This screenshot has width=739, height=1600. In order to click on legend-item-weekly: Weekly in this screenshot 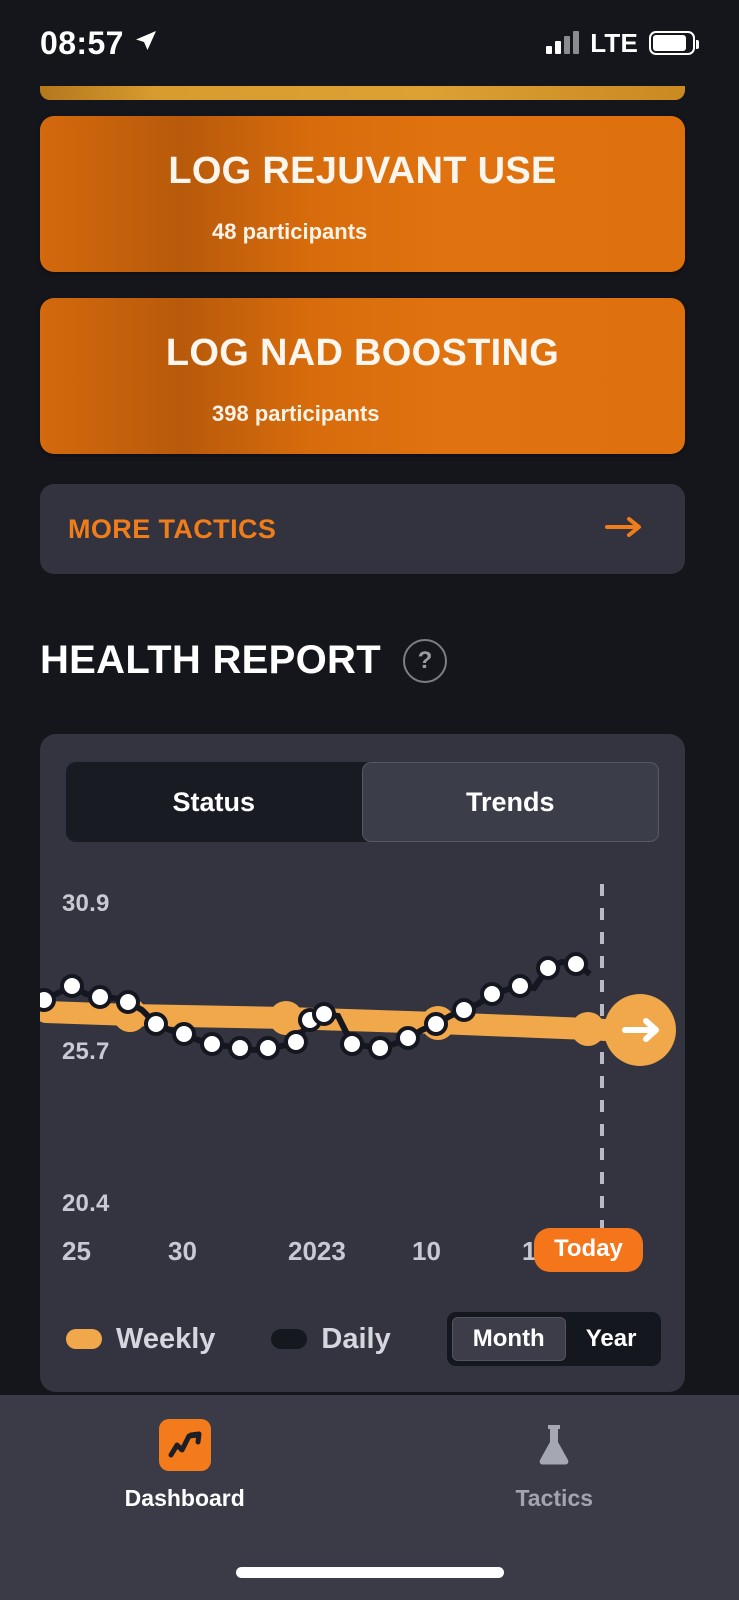, I will do `click(140, 1339)`.